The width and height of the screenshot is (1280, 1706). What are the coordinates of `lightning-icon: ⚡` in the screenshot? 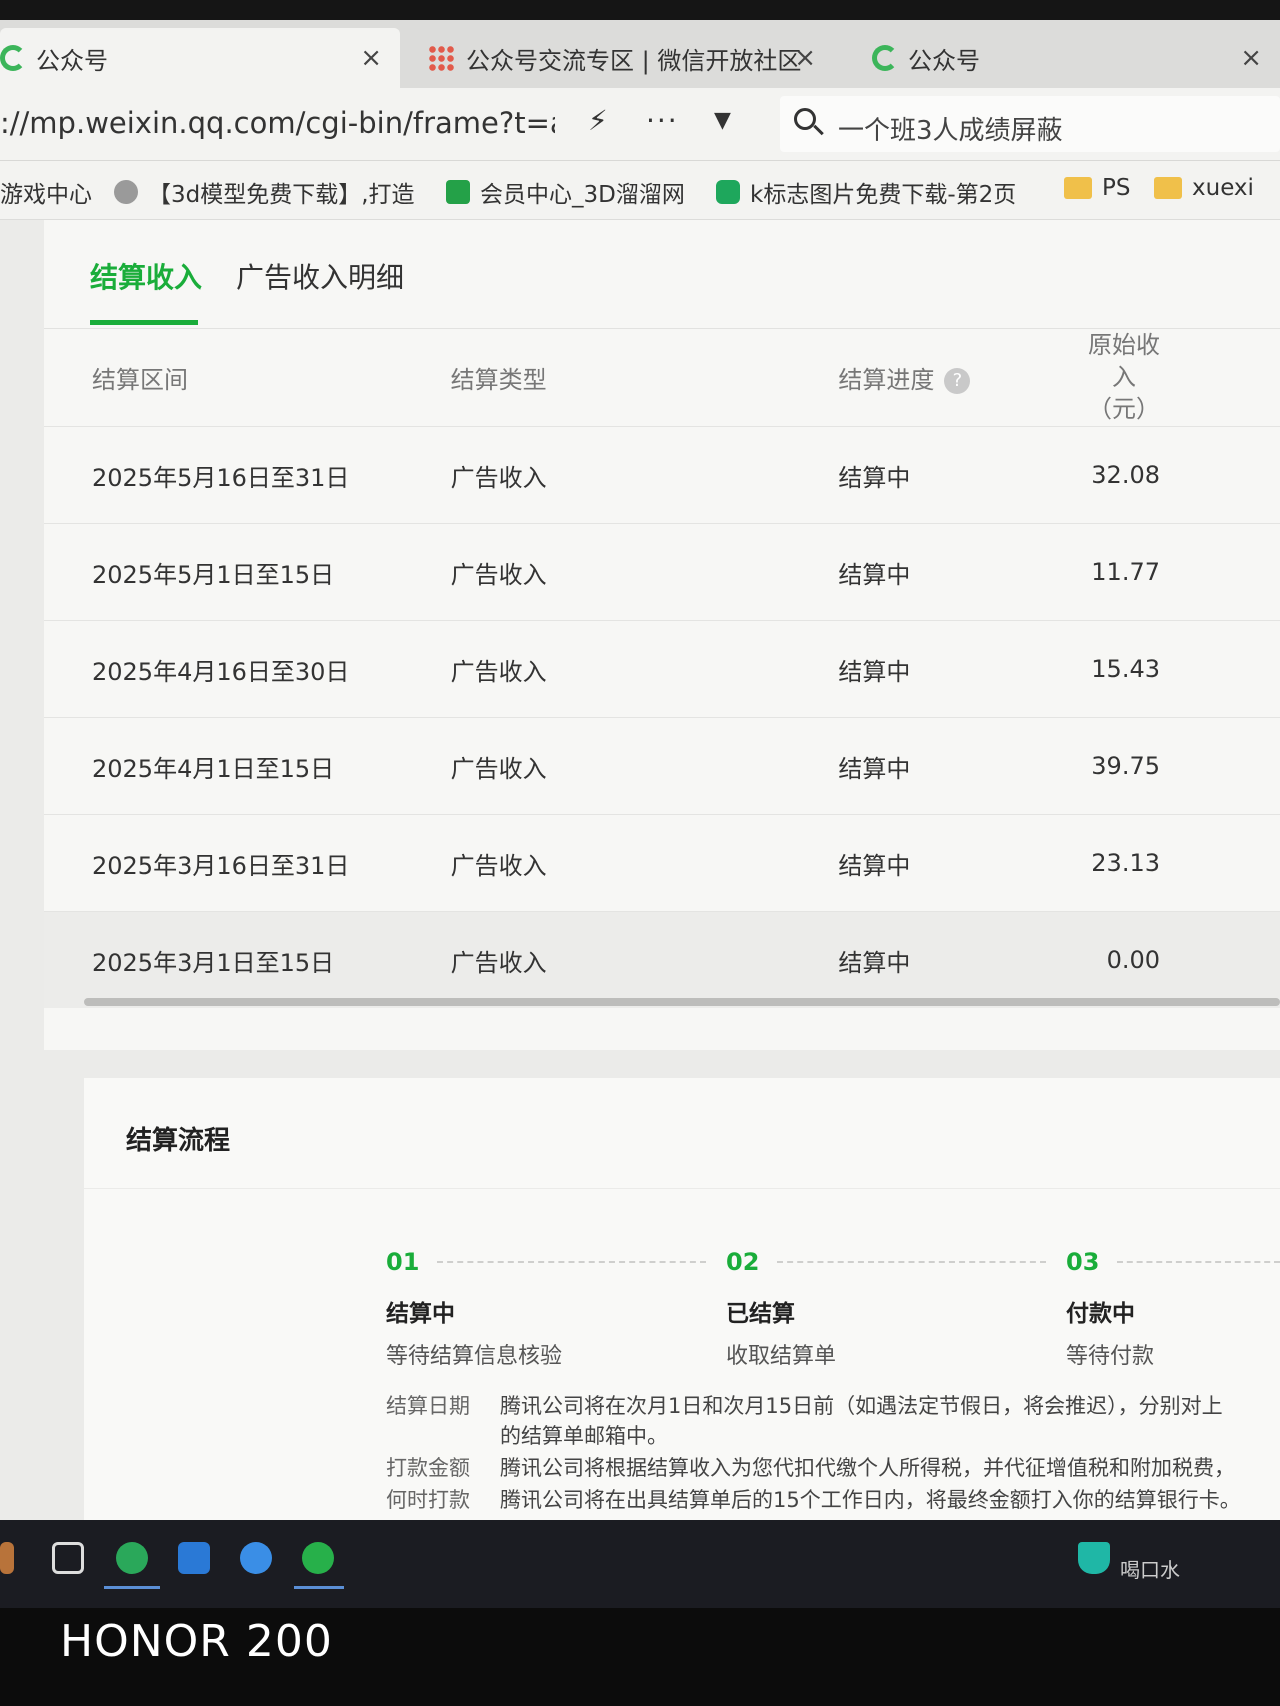 It's located at (598, 120).